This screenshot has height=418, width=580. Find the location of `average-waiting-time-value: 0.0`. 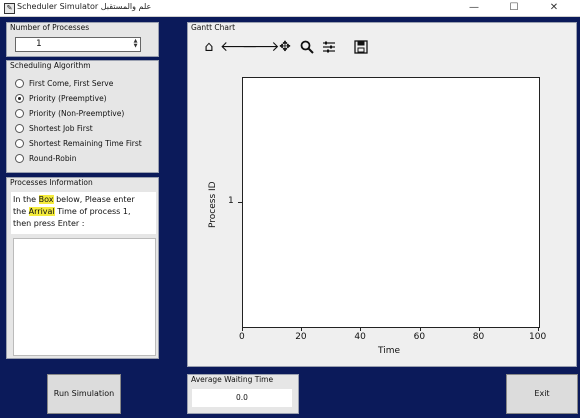

average-waiting-time-value: 0.0 is located at coordinates (242, 398).